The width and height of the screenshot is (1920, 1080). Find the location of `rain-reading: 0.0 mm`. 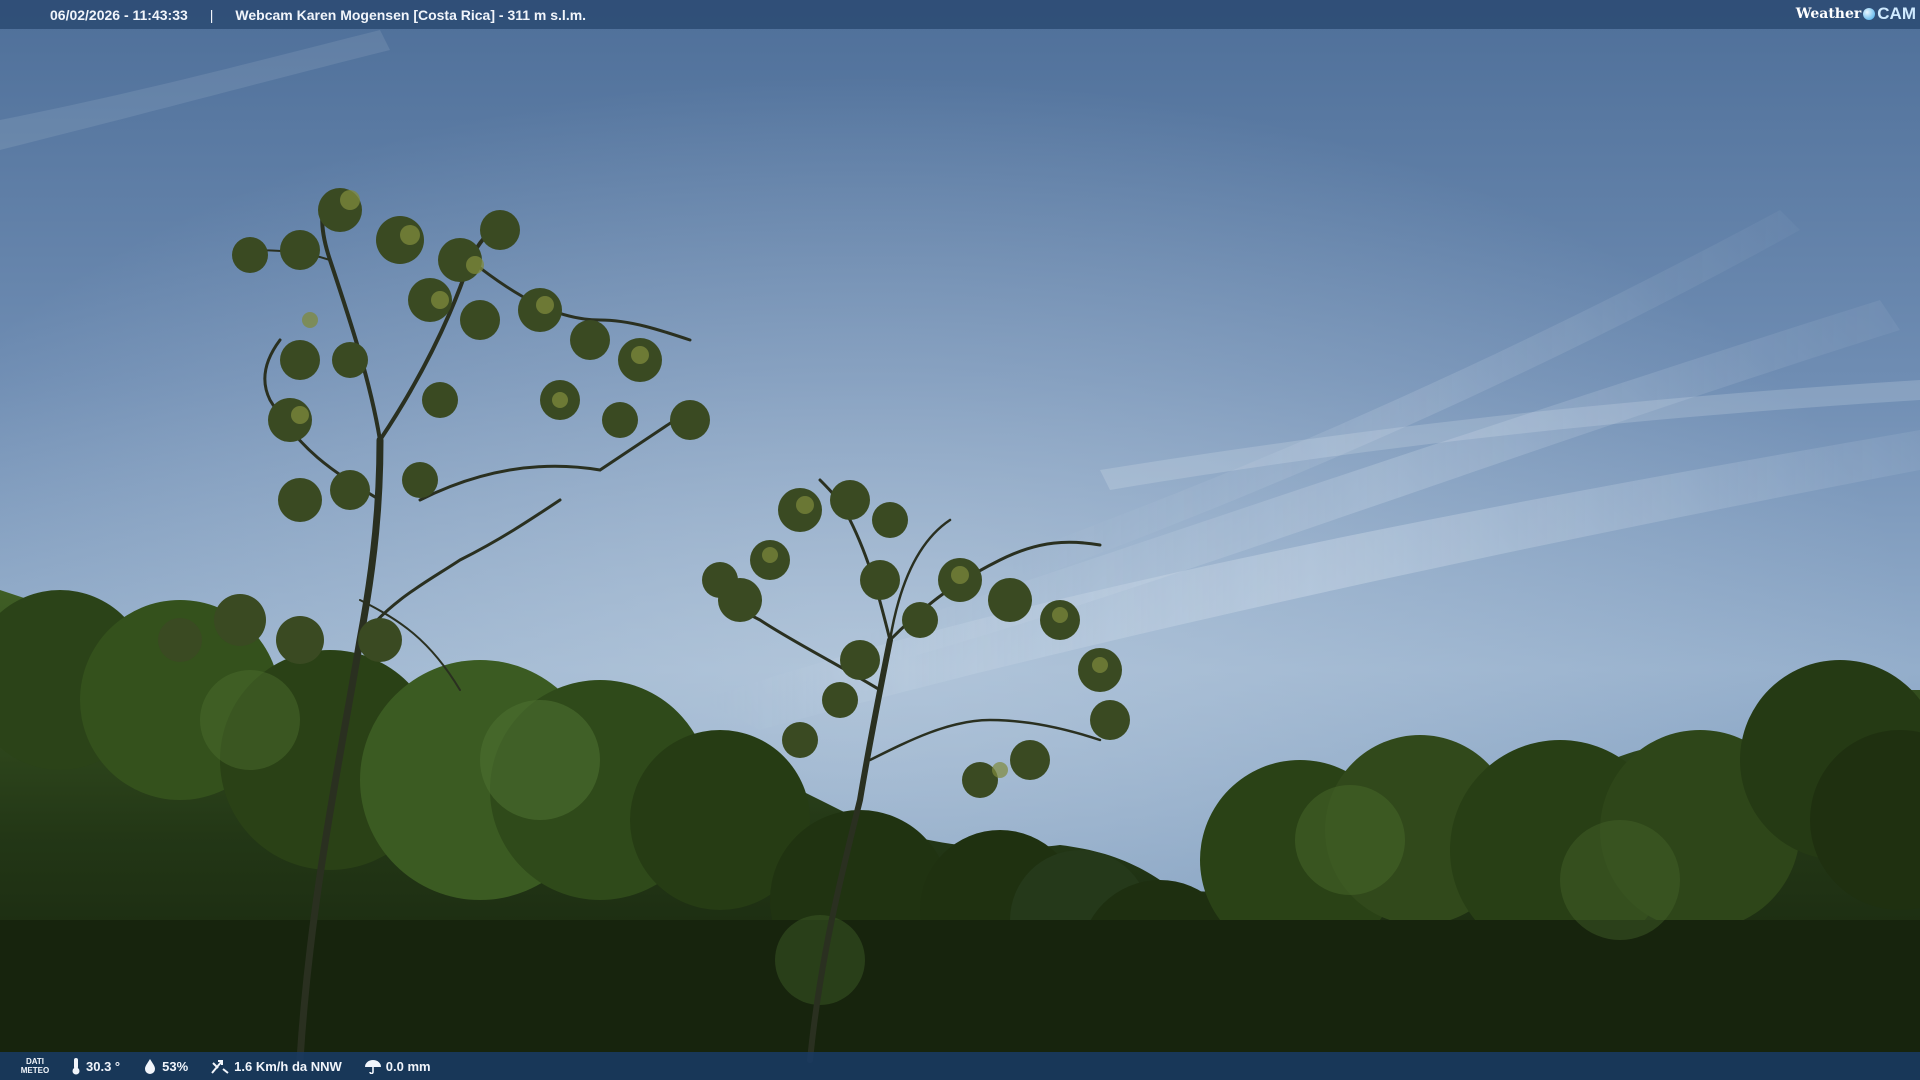

rain-reading: 0.0 mm is located at coordinates (397, 1066).